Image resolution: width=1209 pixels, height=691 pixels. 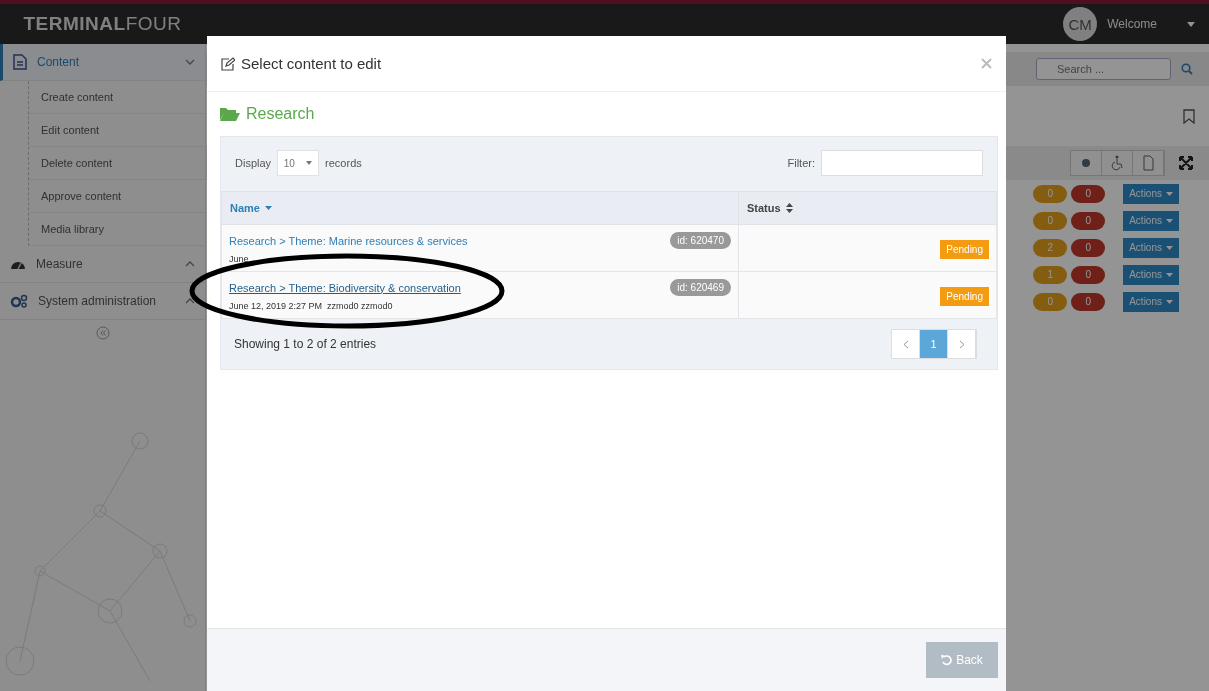 What do you see at coordinates (117, 196) in the screenshot?
I see `sidebar-subitem: Approve content` at bounding box center [117, 196].